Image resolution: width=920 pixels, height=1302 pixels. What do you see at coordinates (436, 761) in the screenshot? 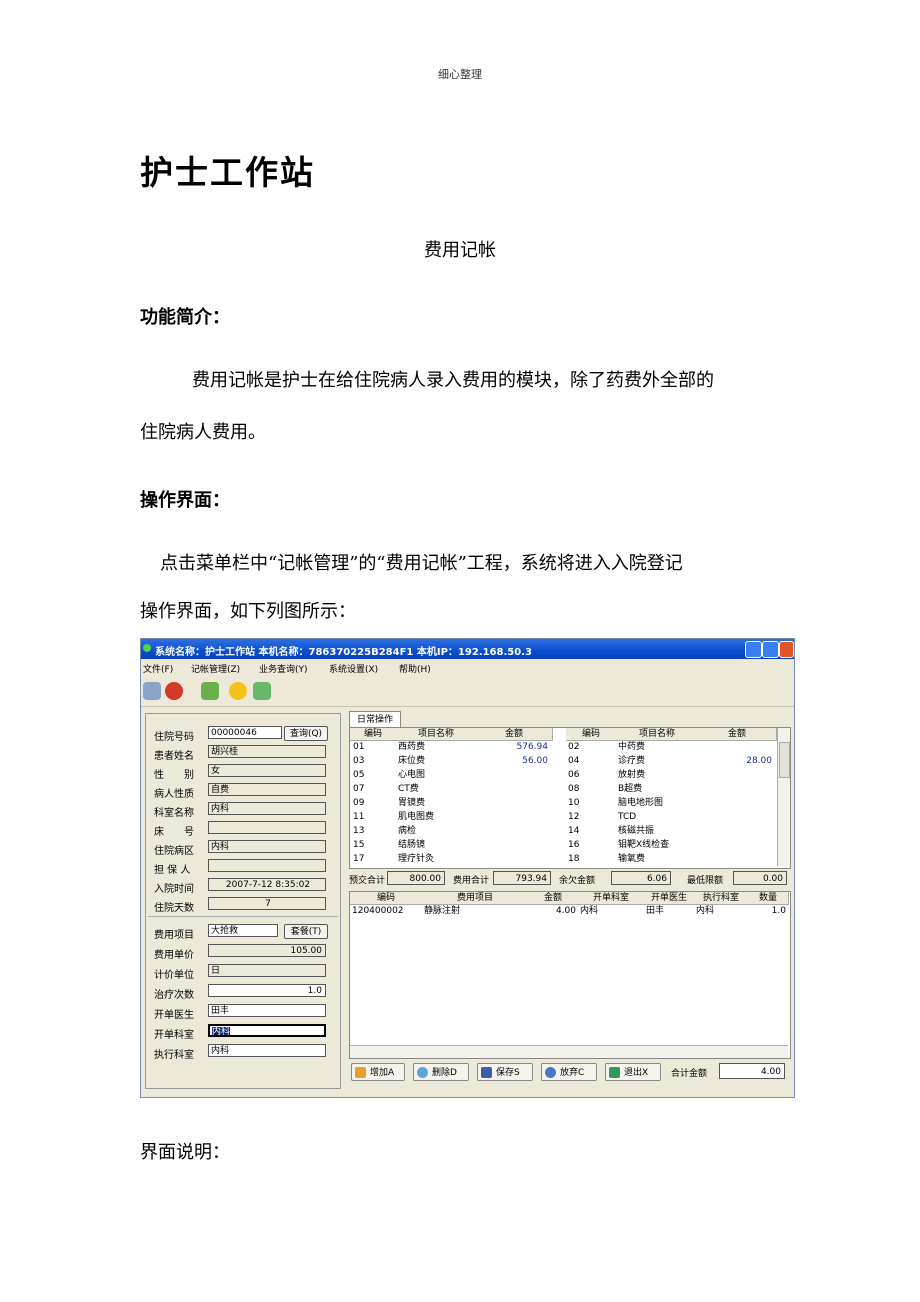
I see `fee-category-cell: 床位费` at bounding box center [436, 761].